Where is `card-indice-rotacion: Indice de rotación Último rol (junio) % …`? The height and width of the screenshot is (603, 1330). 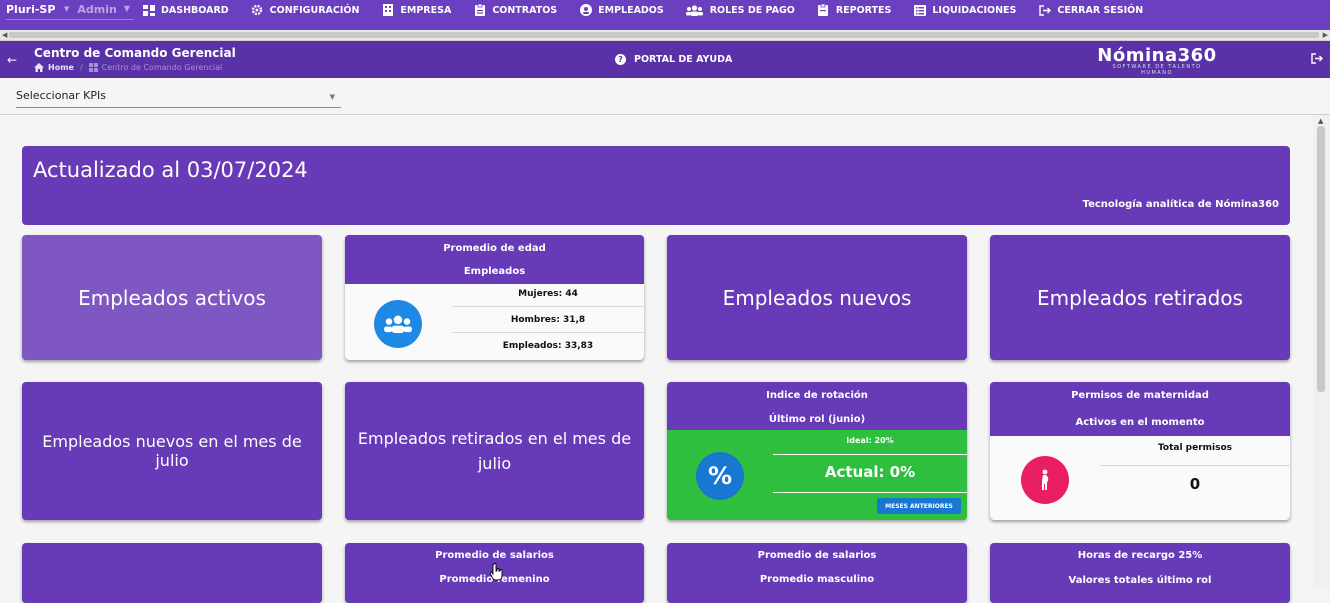
card-indice-rotacion: Indice de rotación Último rol (junio) % … is located at coordinates (817, 451).